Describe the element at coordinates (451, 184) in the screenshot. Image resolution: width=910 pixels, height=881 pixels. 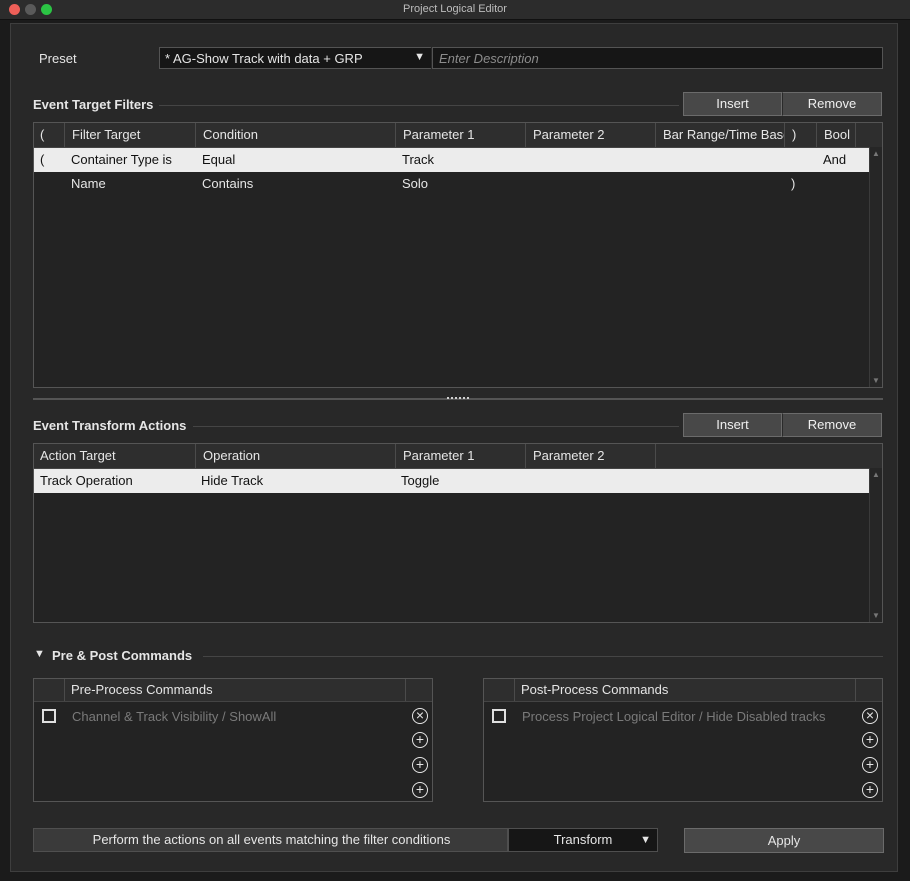
I see `filter-row: Name Contains Solo )` at that location.